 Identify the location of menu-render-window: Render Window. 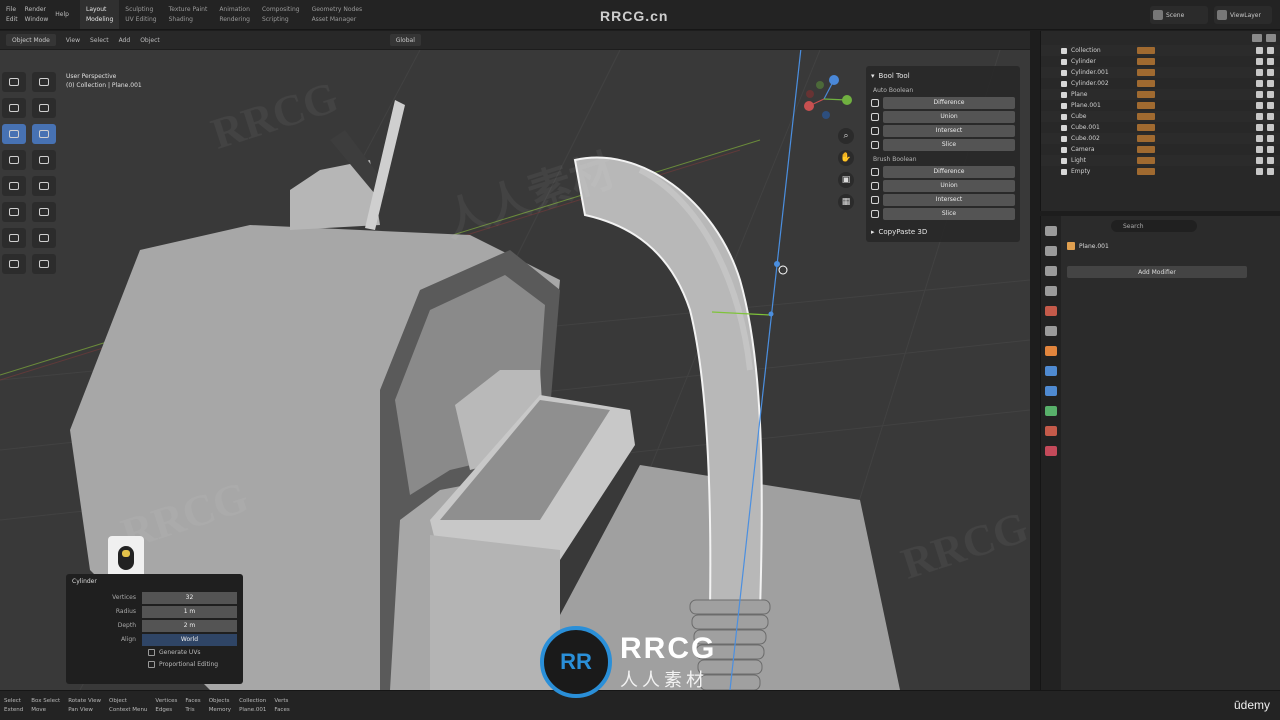
(37, 14).